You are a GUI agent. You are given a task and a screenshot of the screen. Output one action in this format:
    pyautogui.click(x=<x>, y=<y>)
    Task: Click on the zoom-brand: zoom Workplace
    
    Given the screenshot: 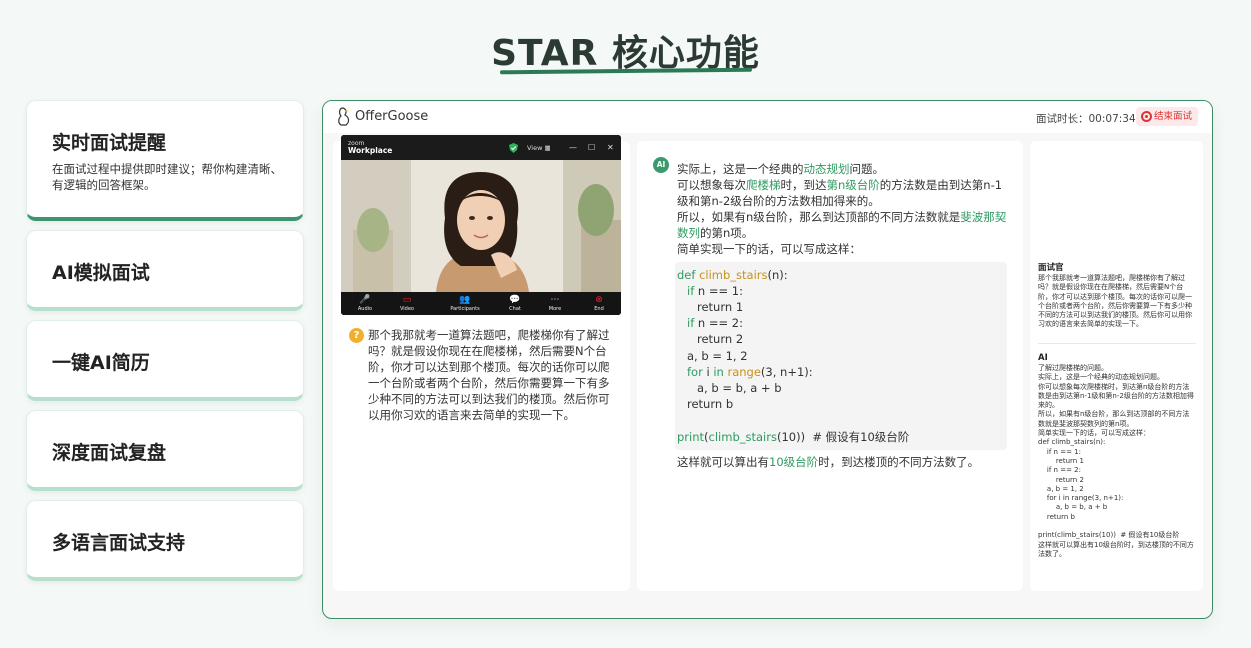 What is the action you would take?
    pyautogui.click(x=370, y=147)
    